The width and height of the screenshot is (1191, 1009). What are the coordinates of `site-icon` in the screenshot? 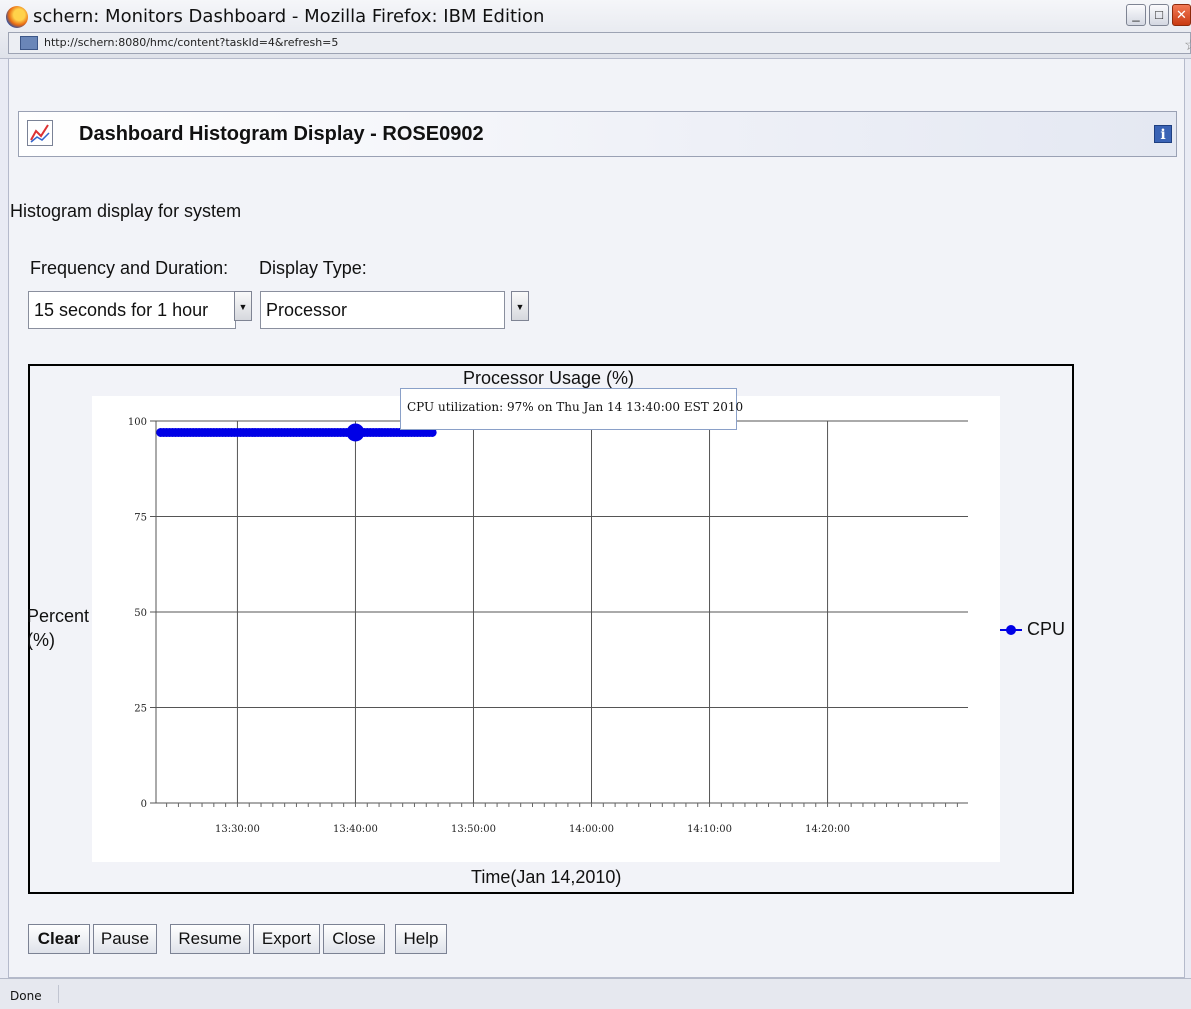 It's located at (29, 43).